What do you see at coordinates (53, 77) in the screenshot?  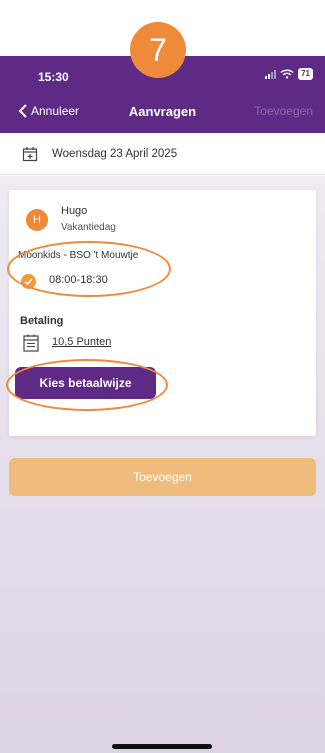 I see `status-time: 15:30` at bounding box center [53, 77].